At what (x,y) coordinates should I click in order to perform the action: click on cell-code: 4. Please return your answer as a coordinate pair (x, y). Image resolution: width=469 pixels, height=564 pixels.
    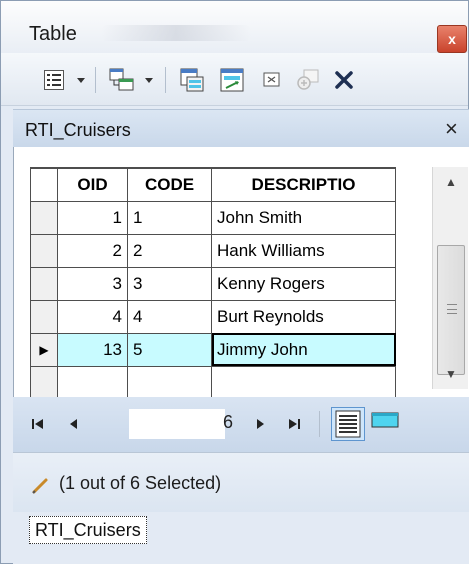
    Looking at the image, I should click on (169, 316).